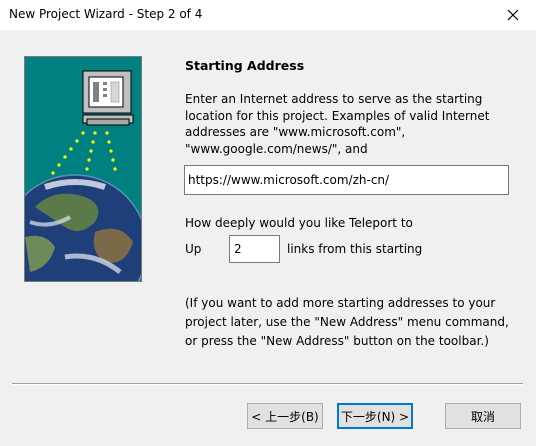  I want to click on signal-dots, so click(84, 153).